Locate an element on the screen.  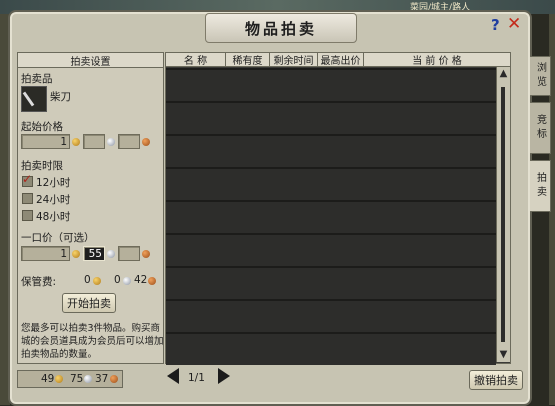
window-title: 物品拍卖 is located at coordinates (281, 28).